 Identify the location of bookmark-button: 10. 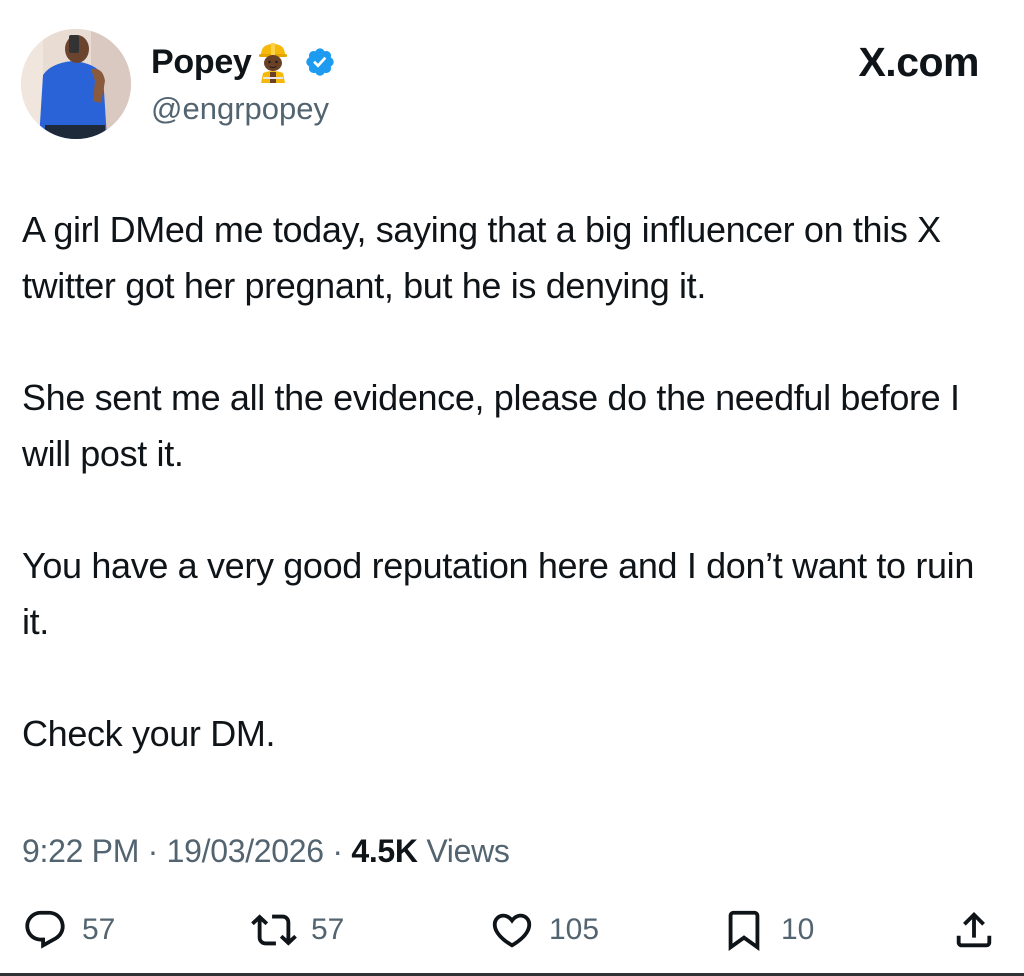
(767, 930).